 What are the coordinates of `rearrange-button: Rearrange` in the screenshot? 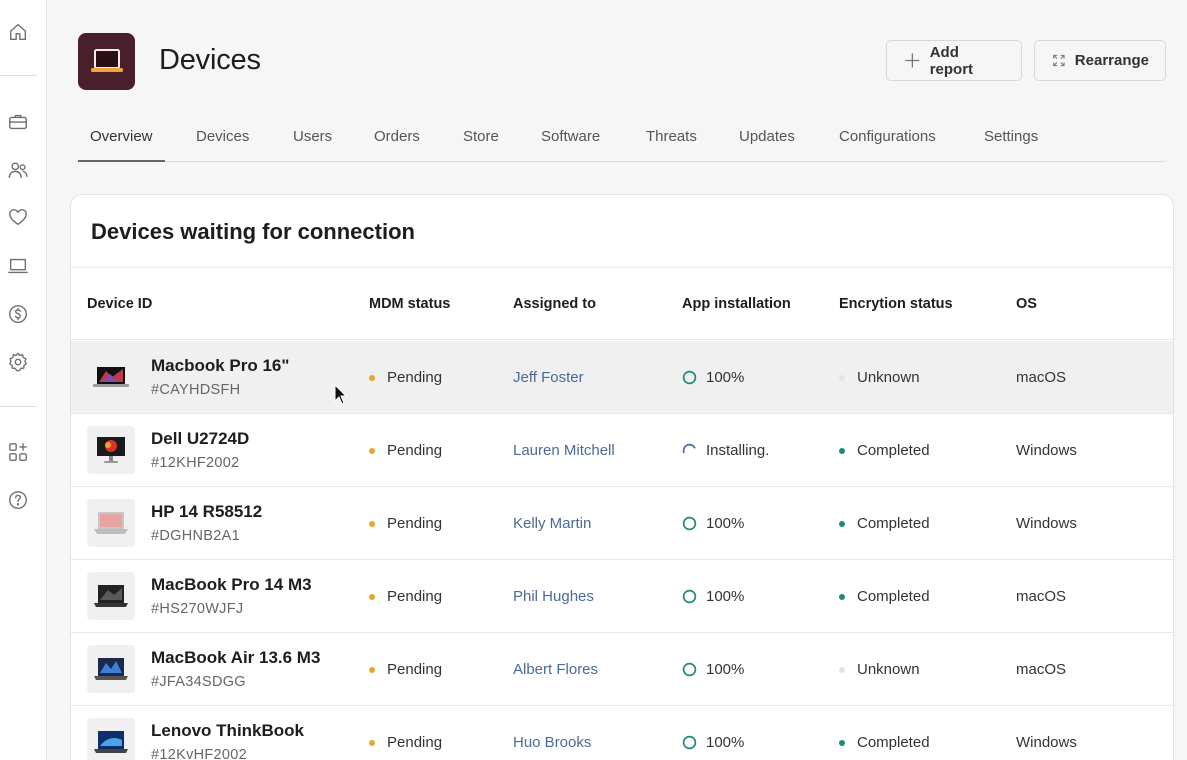 It's located at (1100, 60).